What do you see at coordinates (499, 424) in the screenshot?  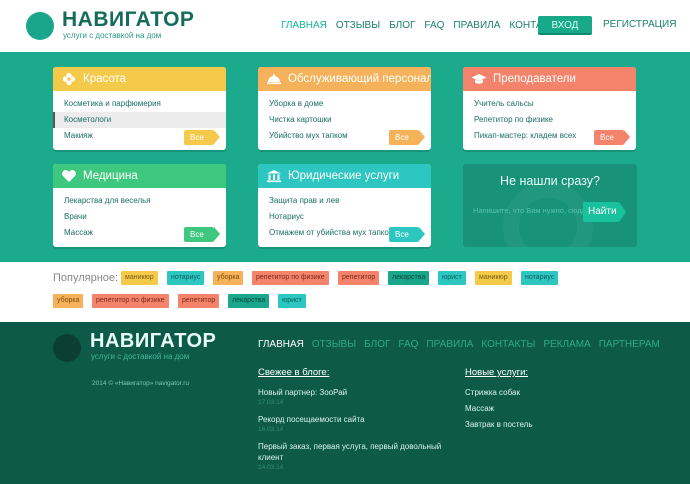 I see `service-link: Завтрак в постель` at bounding box center [499, 424].